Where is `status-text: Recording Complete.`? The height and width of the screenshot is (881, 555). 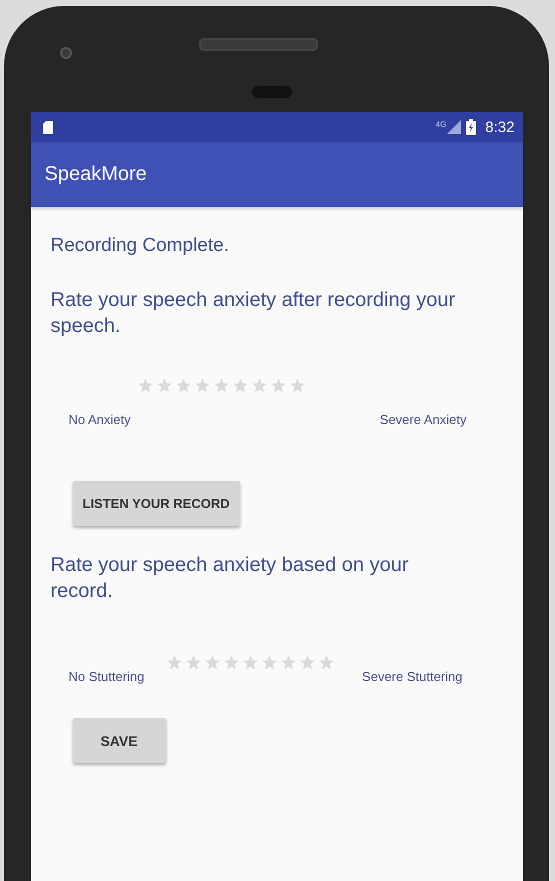
status-text: Recording Complete. is located at coordinates (140, 246).